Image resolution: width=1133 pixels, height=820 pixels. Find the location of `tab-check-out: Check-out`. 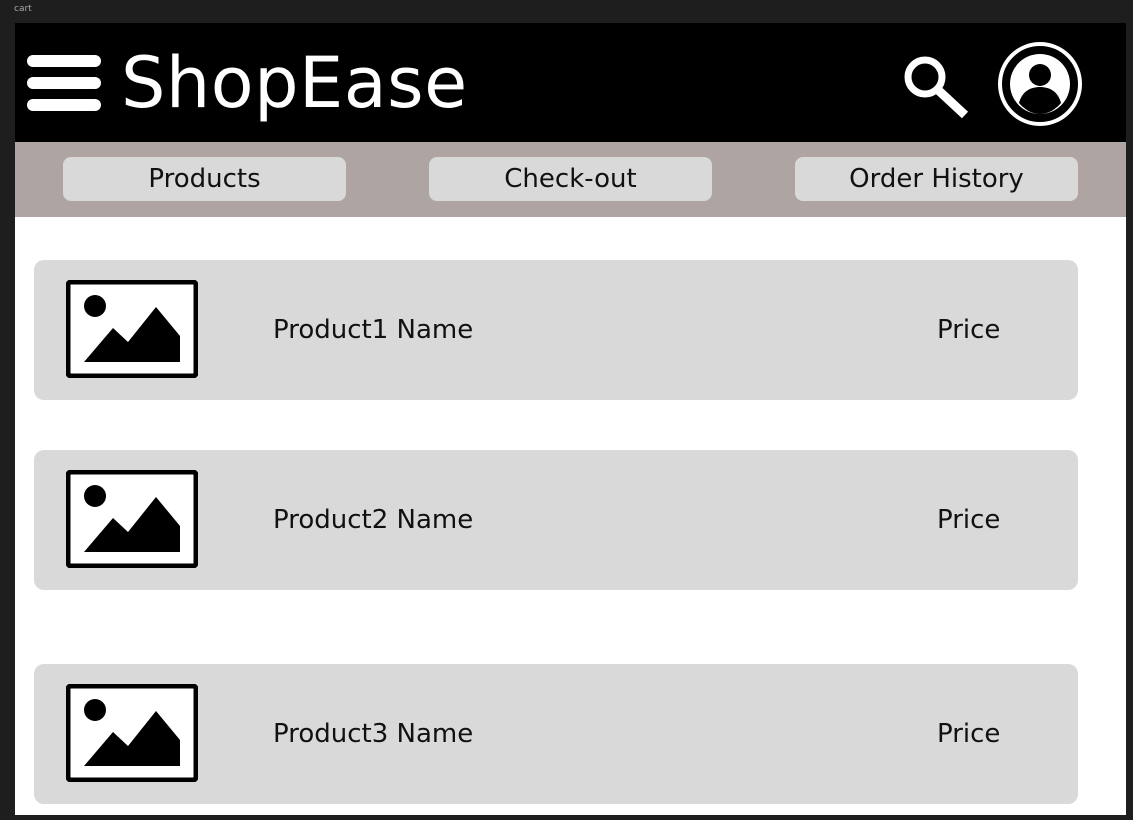

tab-check-out: Check-out is located at coordinates (570, 179).